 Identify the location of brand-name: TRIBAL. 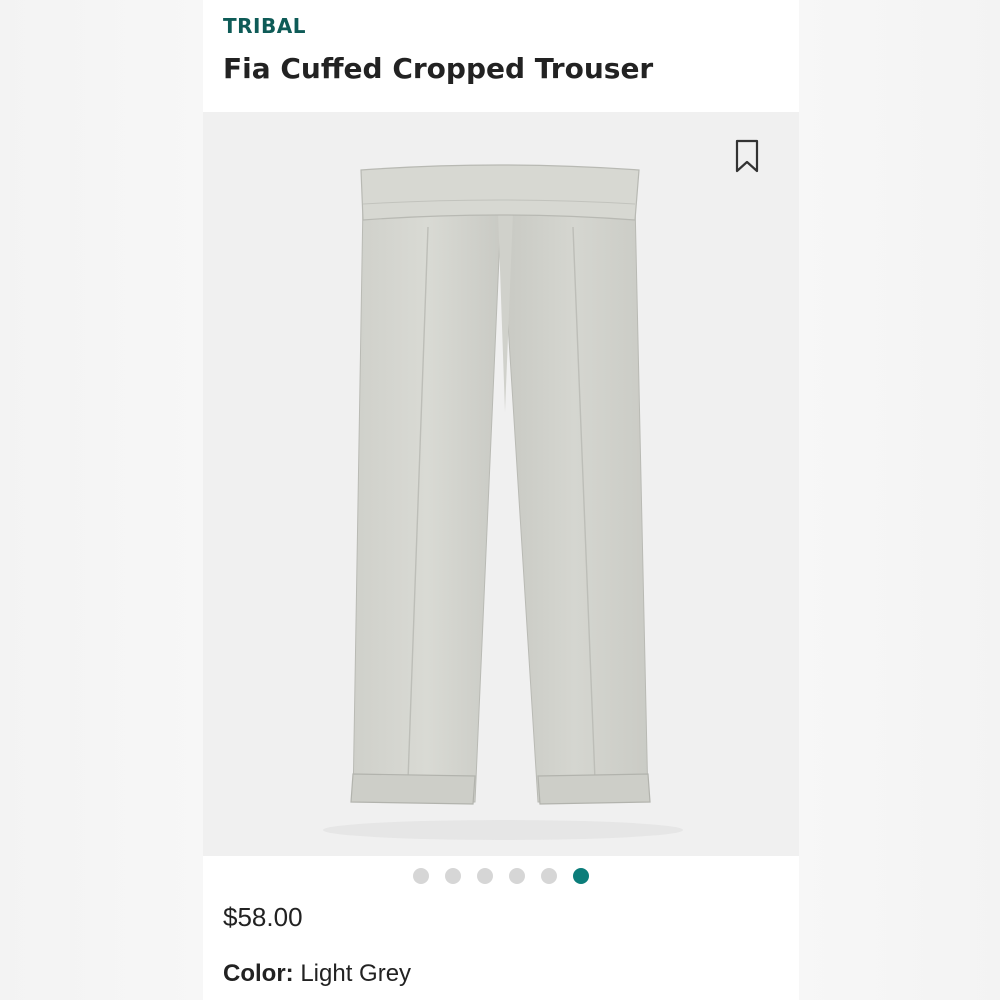
(264, 26).